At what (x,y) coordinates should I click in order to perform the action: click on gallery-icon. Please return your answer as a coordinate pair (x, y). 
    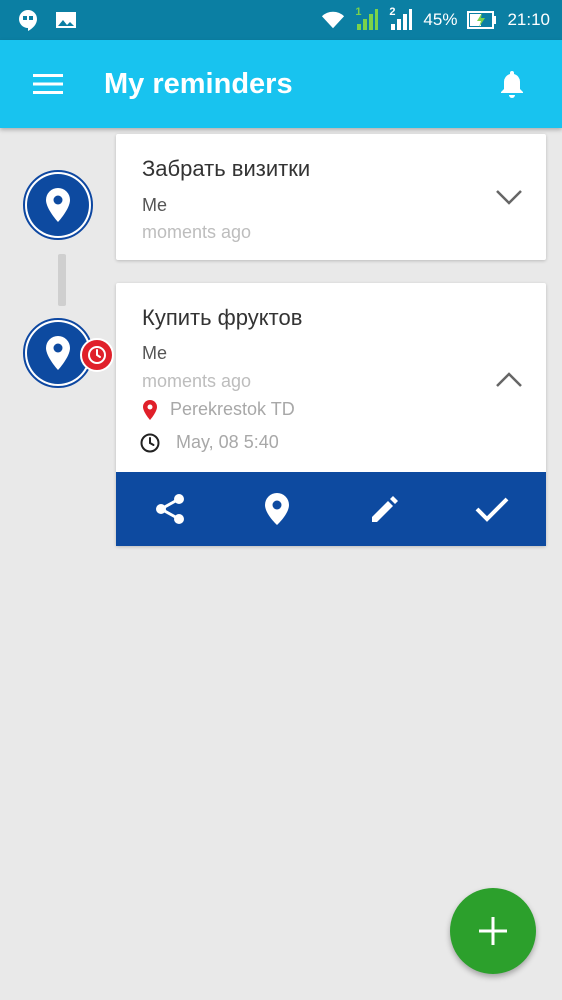
    Looking at the image, I should click on (66, 20).